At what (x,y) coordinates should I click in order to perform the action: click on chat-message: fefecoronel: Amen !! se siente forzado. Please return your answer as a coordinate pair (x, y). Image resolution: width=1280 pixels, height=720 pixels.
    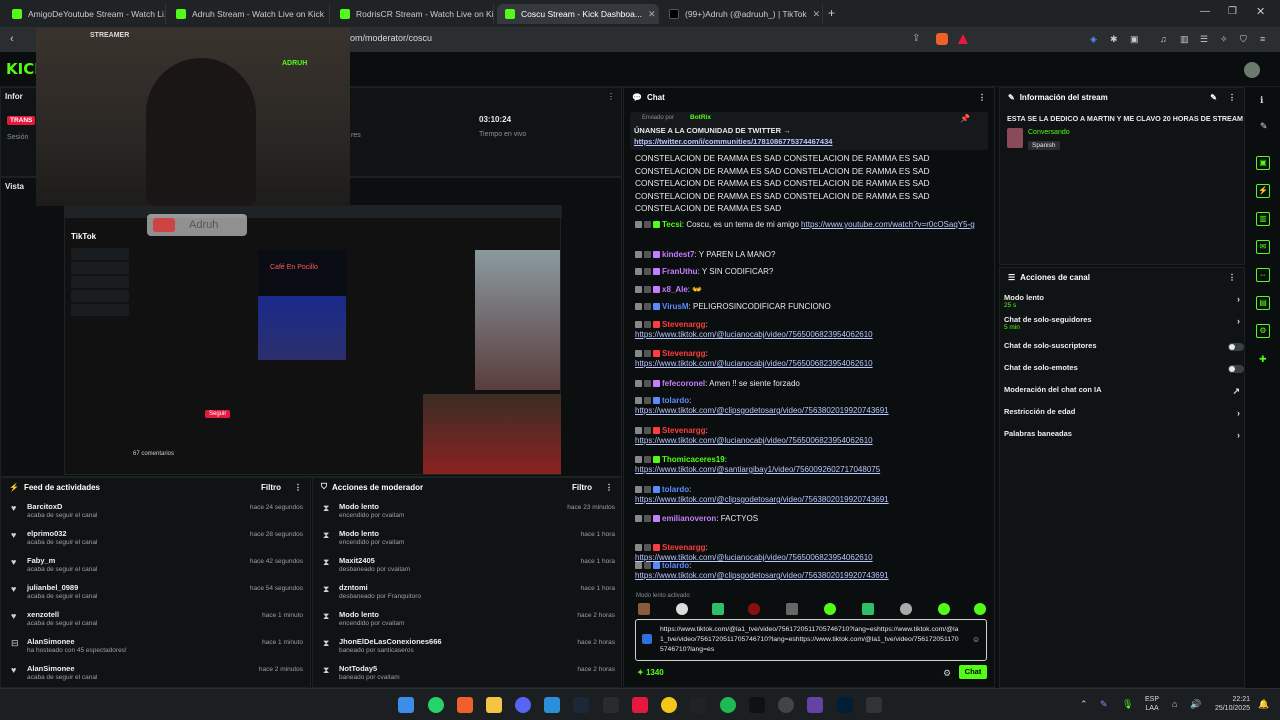
    Looking at the image, I should click on (810, 384).